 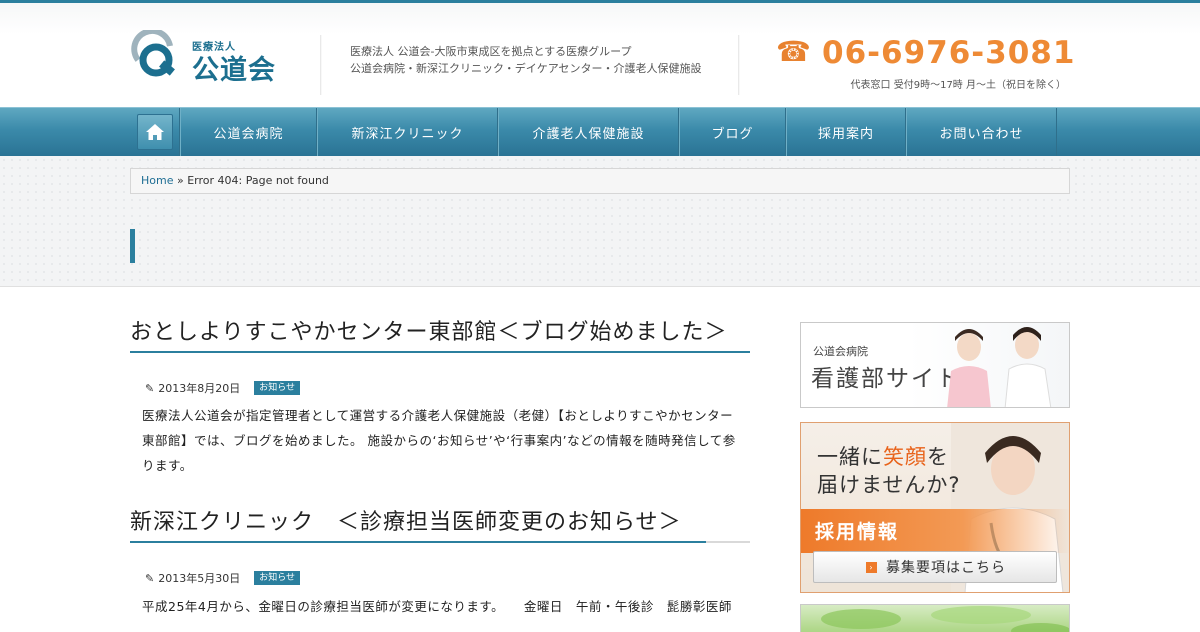 What do you see at coordinates (407, 132) in the screenshot?
I see `nav-item-shinfukae-clinic: 新深江クリニック` at bounding box center [407, 132].